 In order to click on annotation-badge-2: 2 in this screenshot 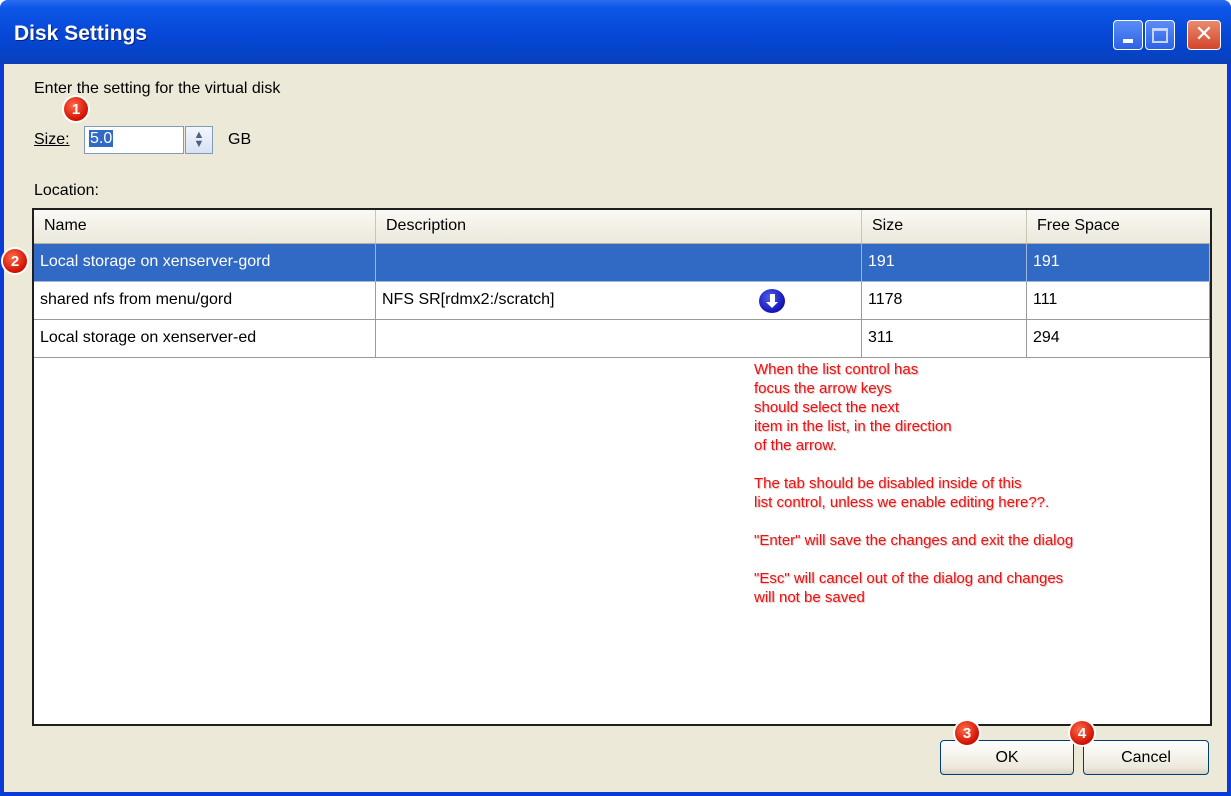, I will do `click(15, 261)`.